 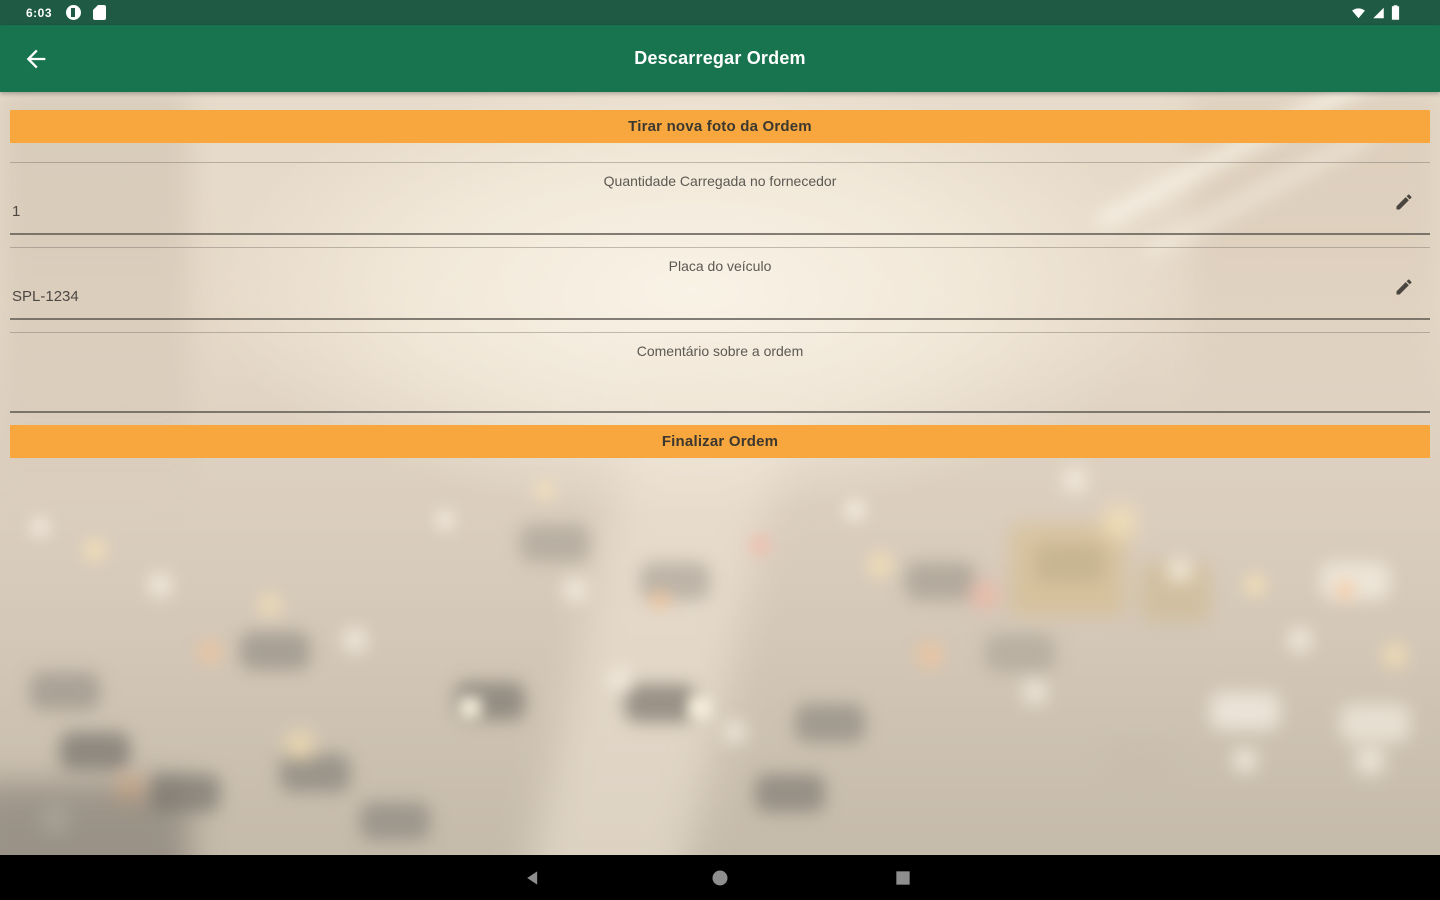 I want to click on comment-field: Comentário sobre a ordem, so click(x=720, y=372).